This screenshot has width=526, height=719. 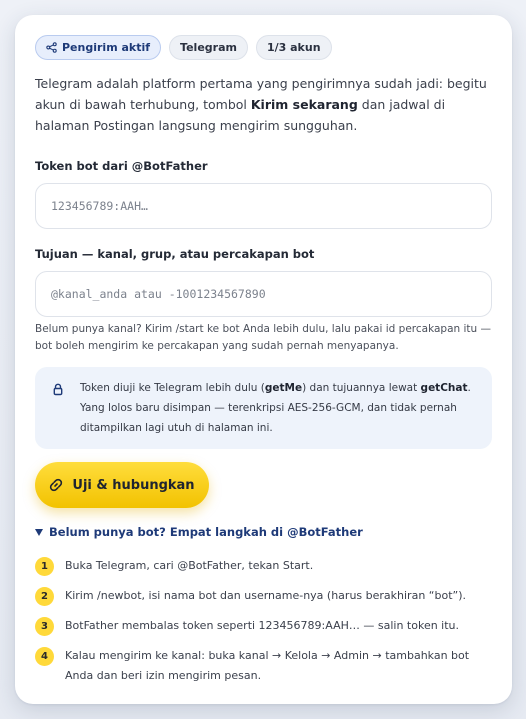 I want to click on status-chips: Pengirim aktif Telegram 1/3 akun, so click(x=183, y=47).